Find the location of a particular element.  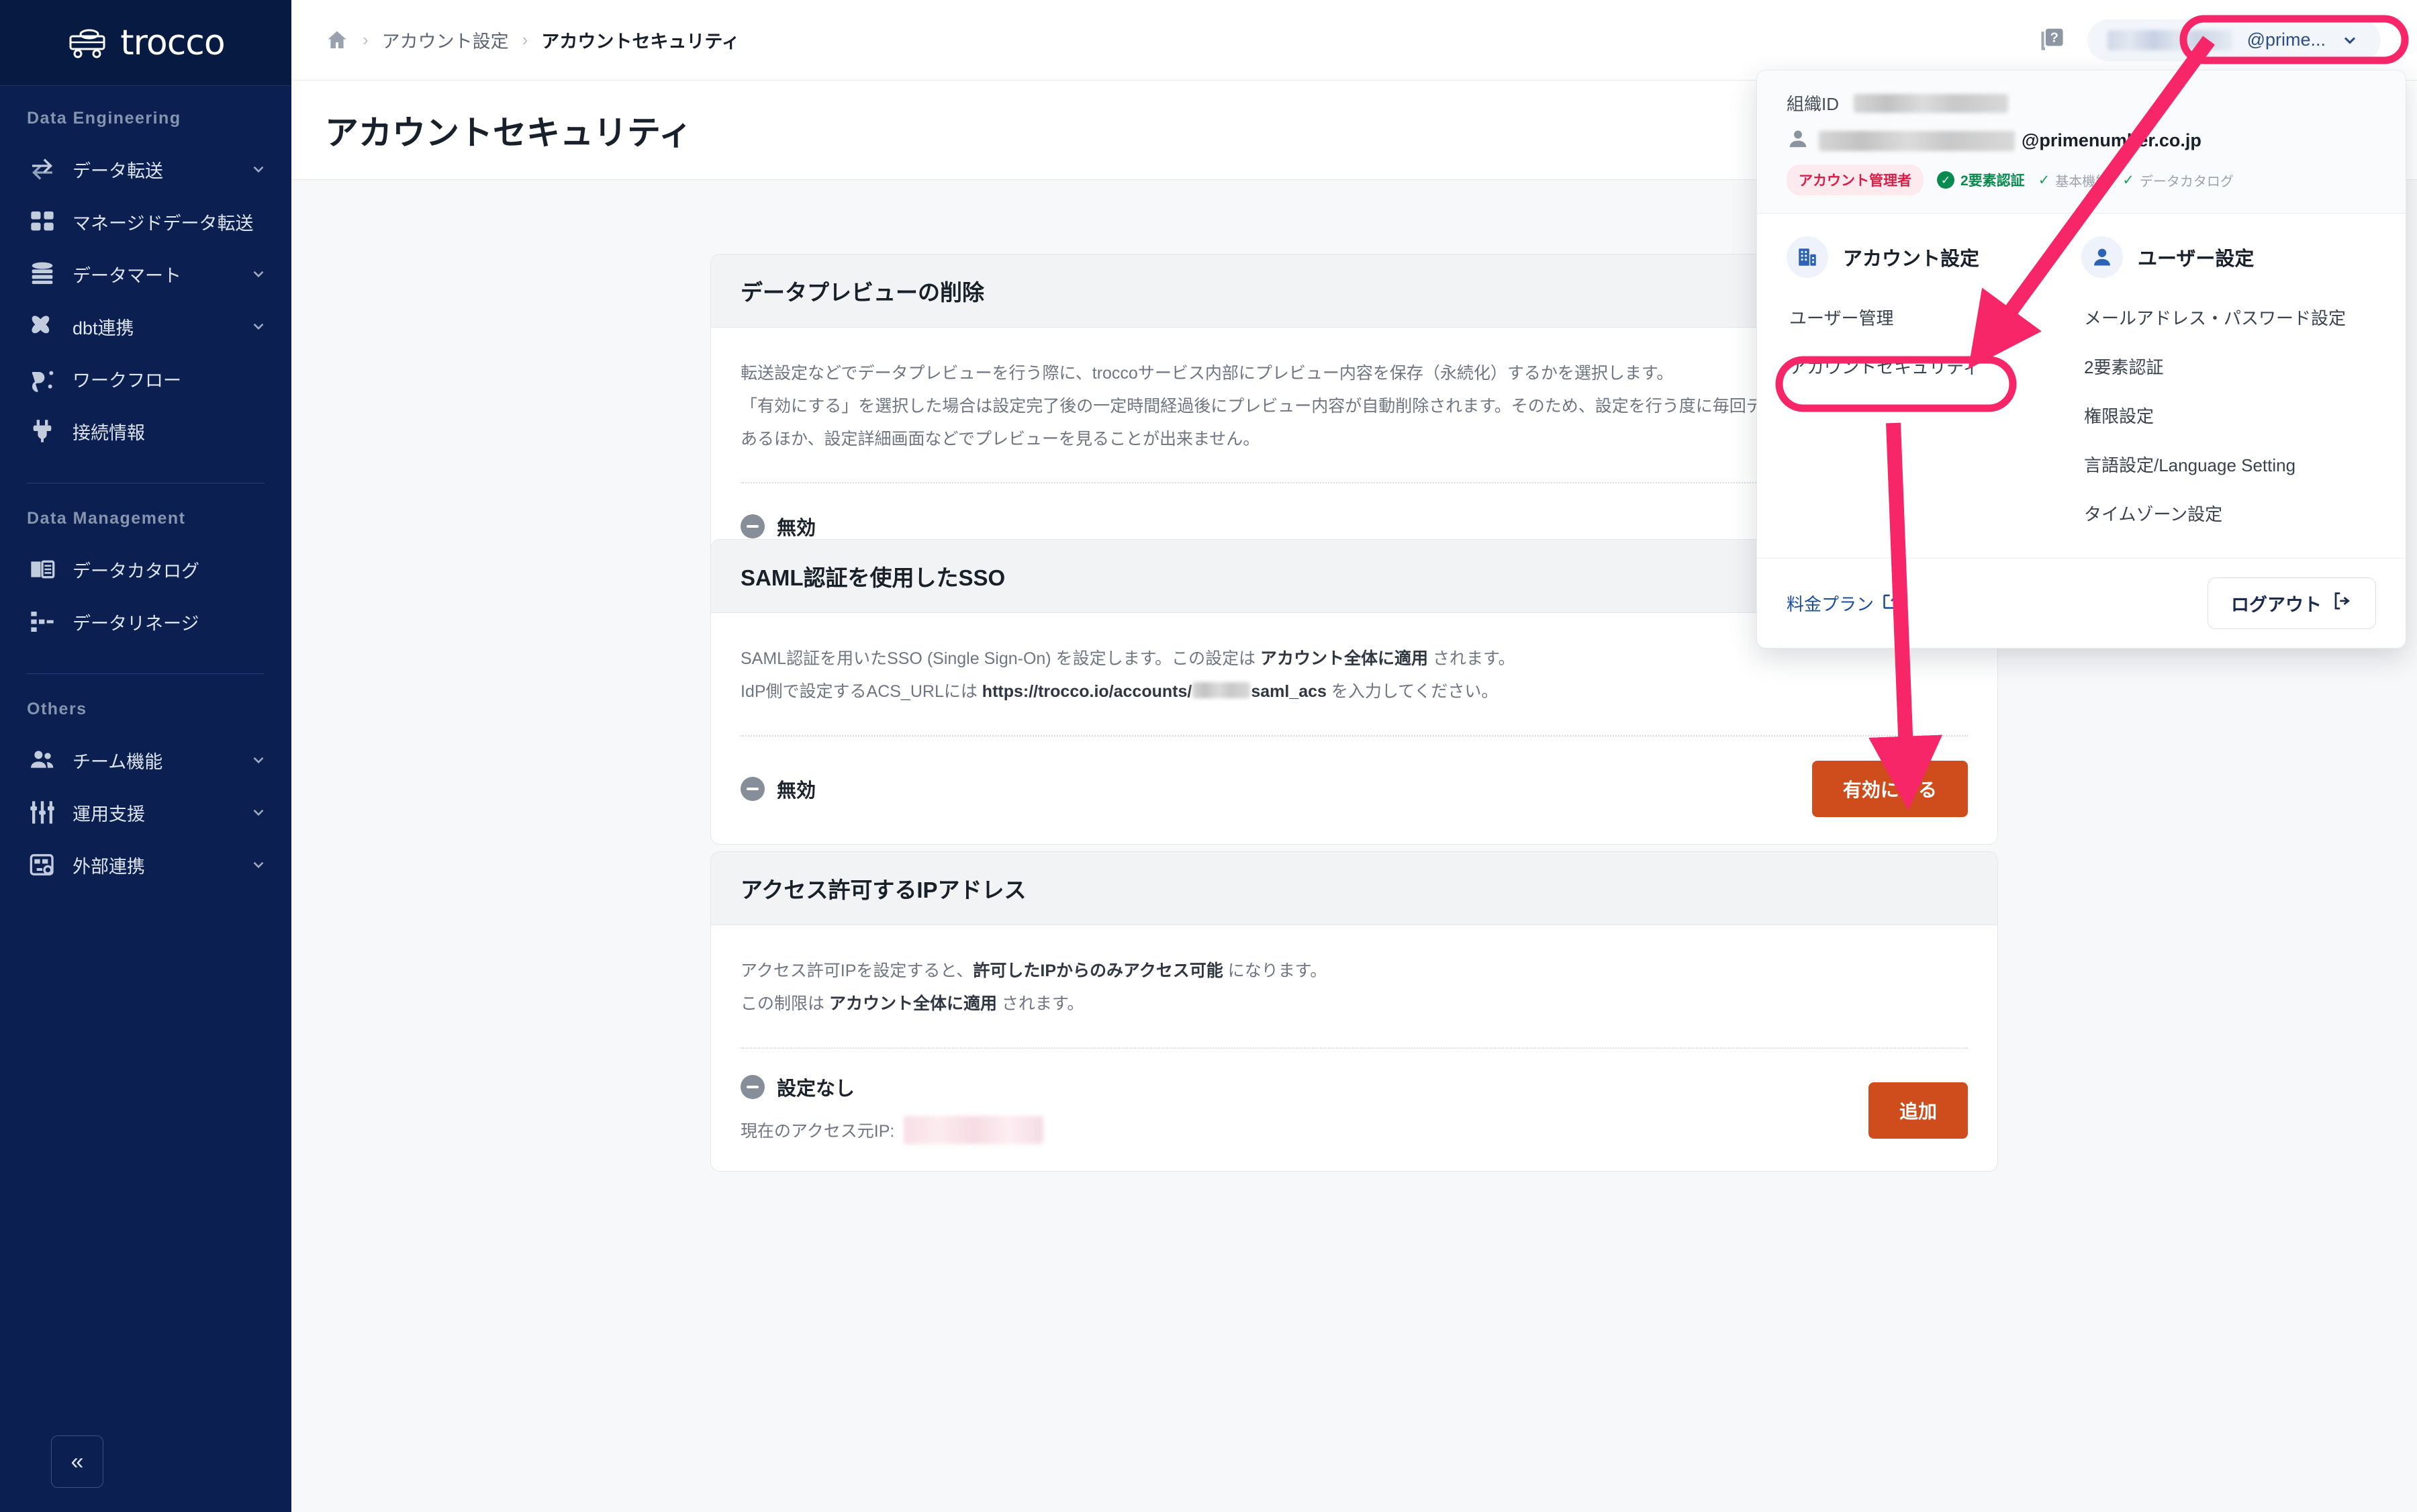

two-factor-label: 2要素認証 is located at coordinates (1993, 181).